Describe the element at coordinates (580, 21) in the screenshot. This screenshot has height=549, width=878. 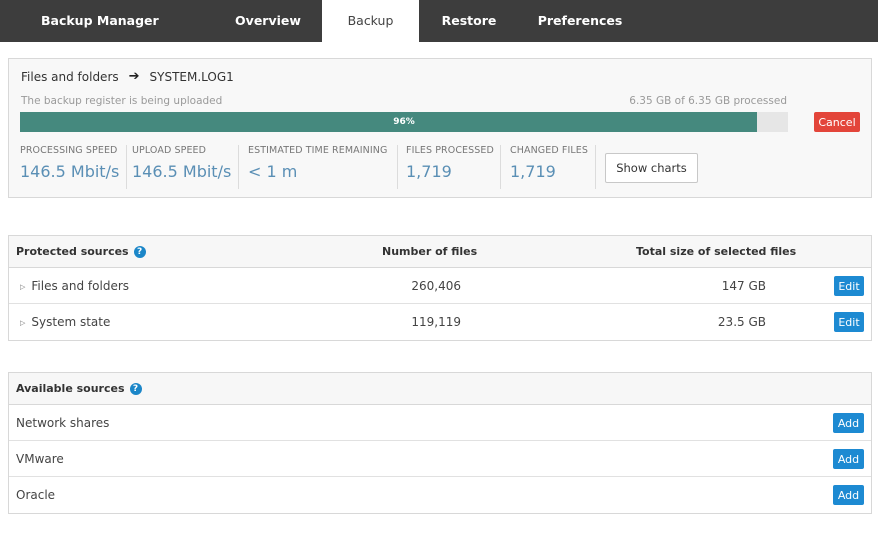
I see `tab-preferences: Preferences` at that location.